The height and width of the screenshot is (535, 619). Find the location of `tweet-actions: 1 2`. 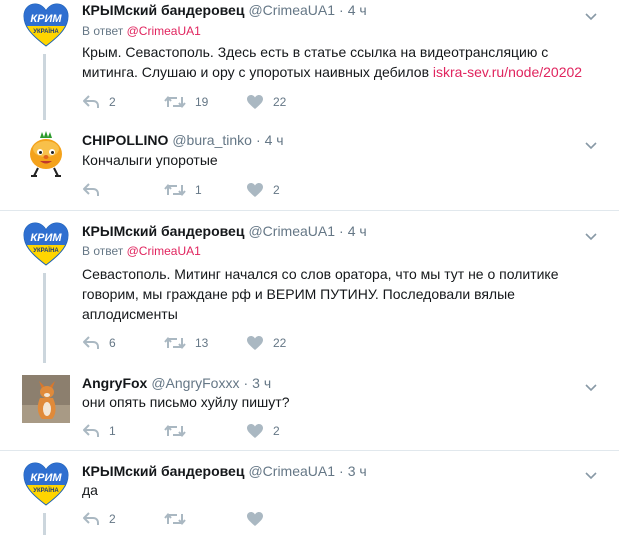

tweet-actions: 1 2 is located at coordinates (242, 190).